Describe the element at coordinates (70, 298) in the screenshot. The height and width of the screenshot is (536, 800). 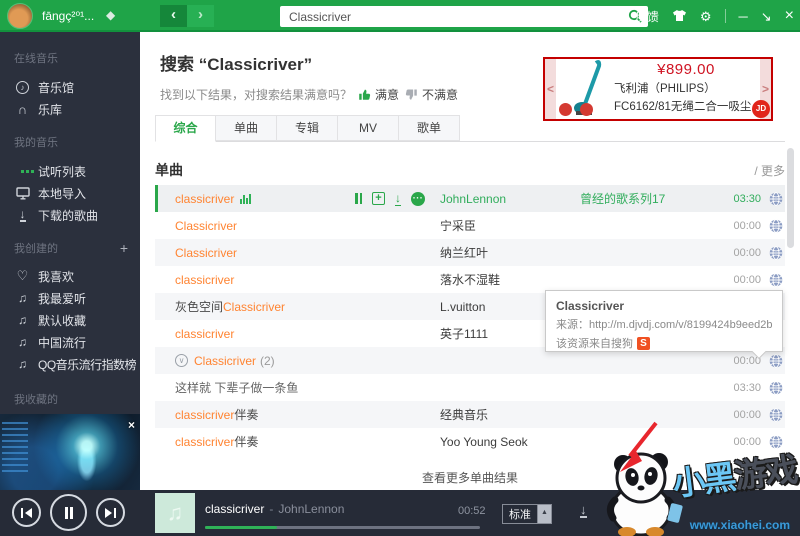
I see `sidebar-item-my-favorite: ♫ 我最爱听` at that location.